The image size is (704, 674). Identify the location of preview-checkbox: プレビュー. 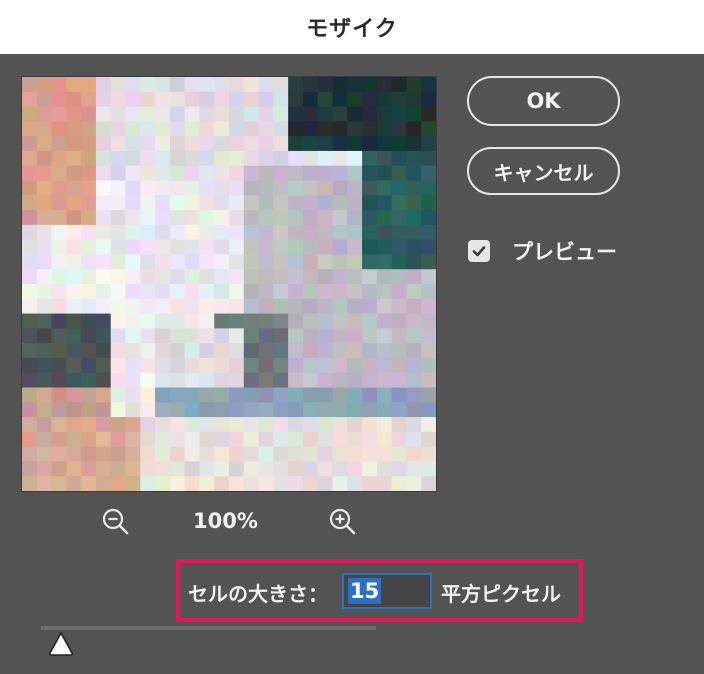
(542, 251).